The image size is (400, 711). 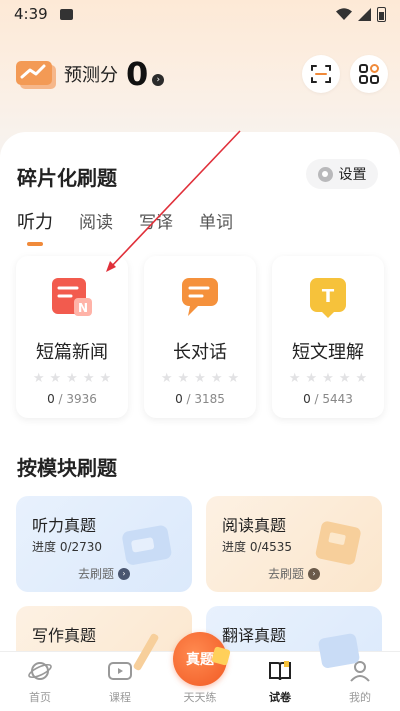 What do you see at coordinates (205, 399) in the screenshot?
I see `total-count: / 3185` at bounding box center [205, 399].